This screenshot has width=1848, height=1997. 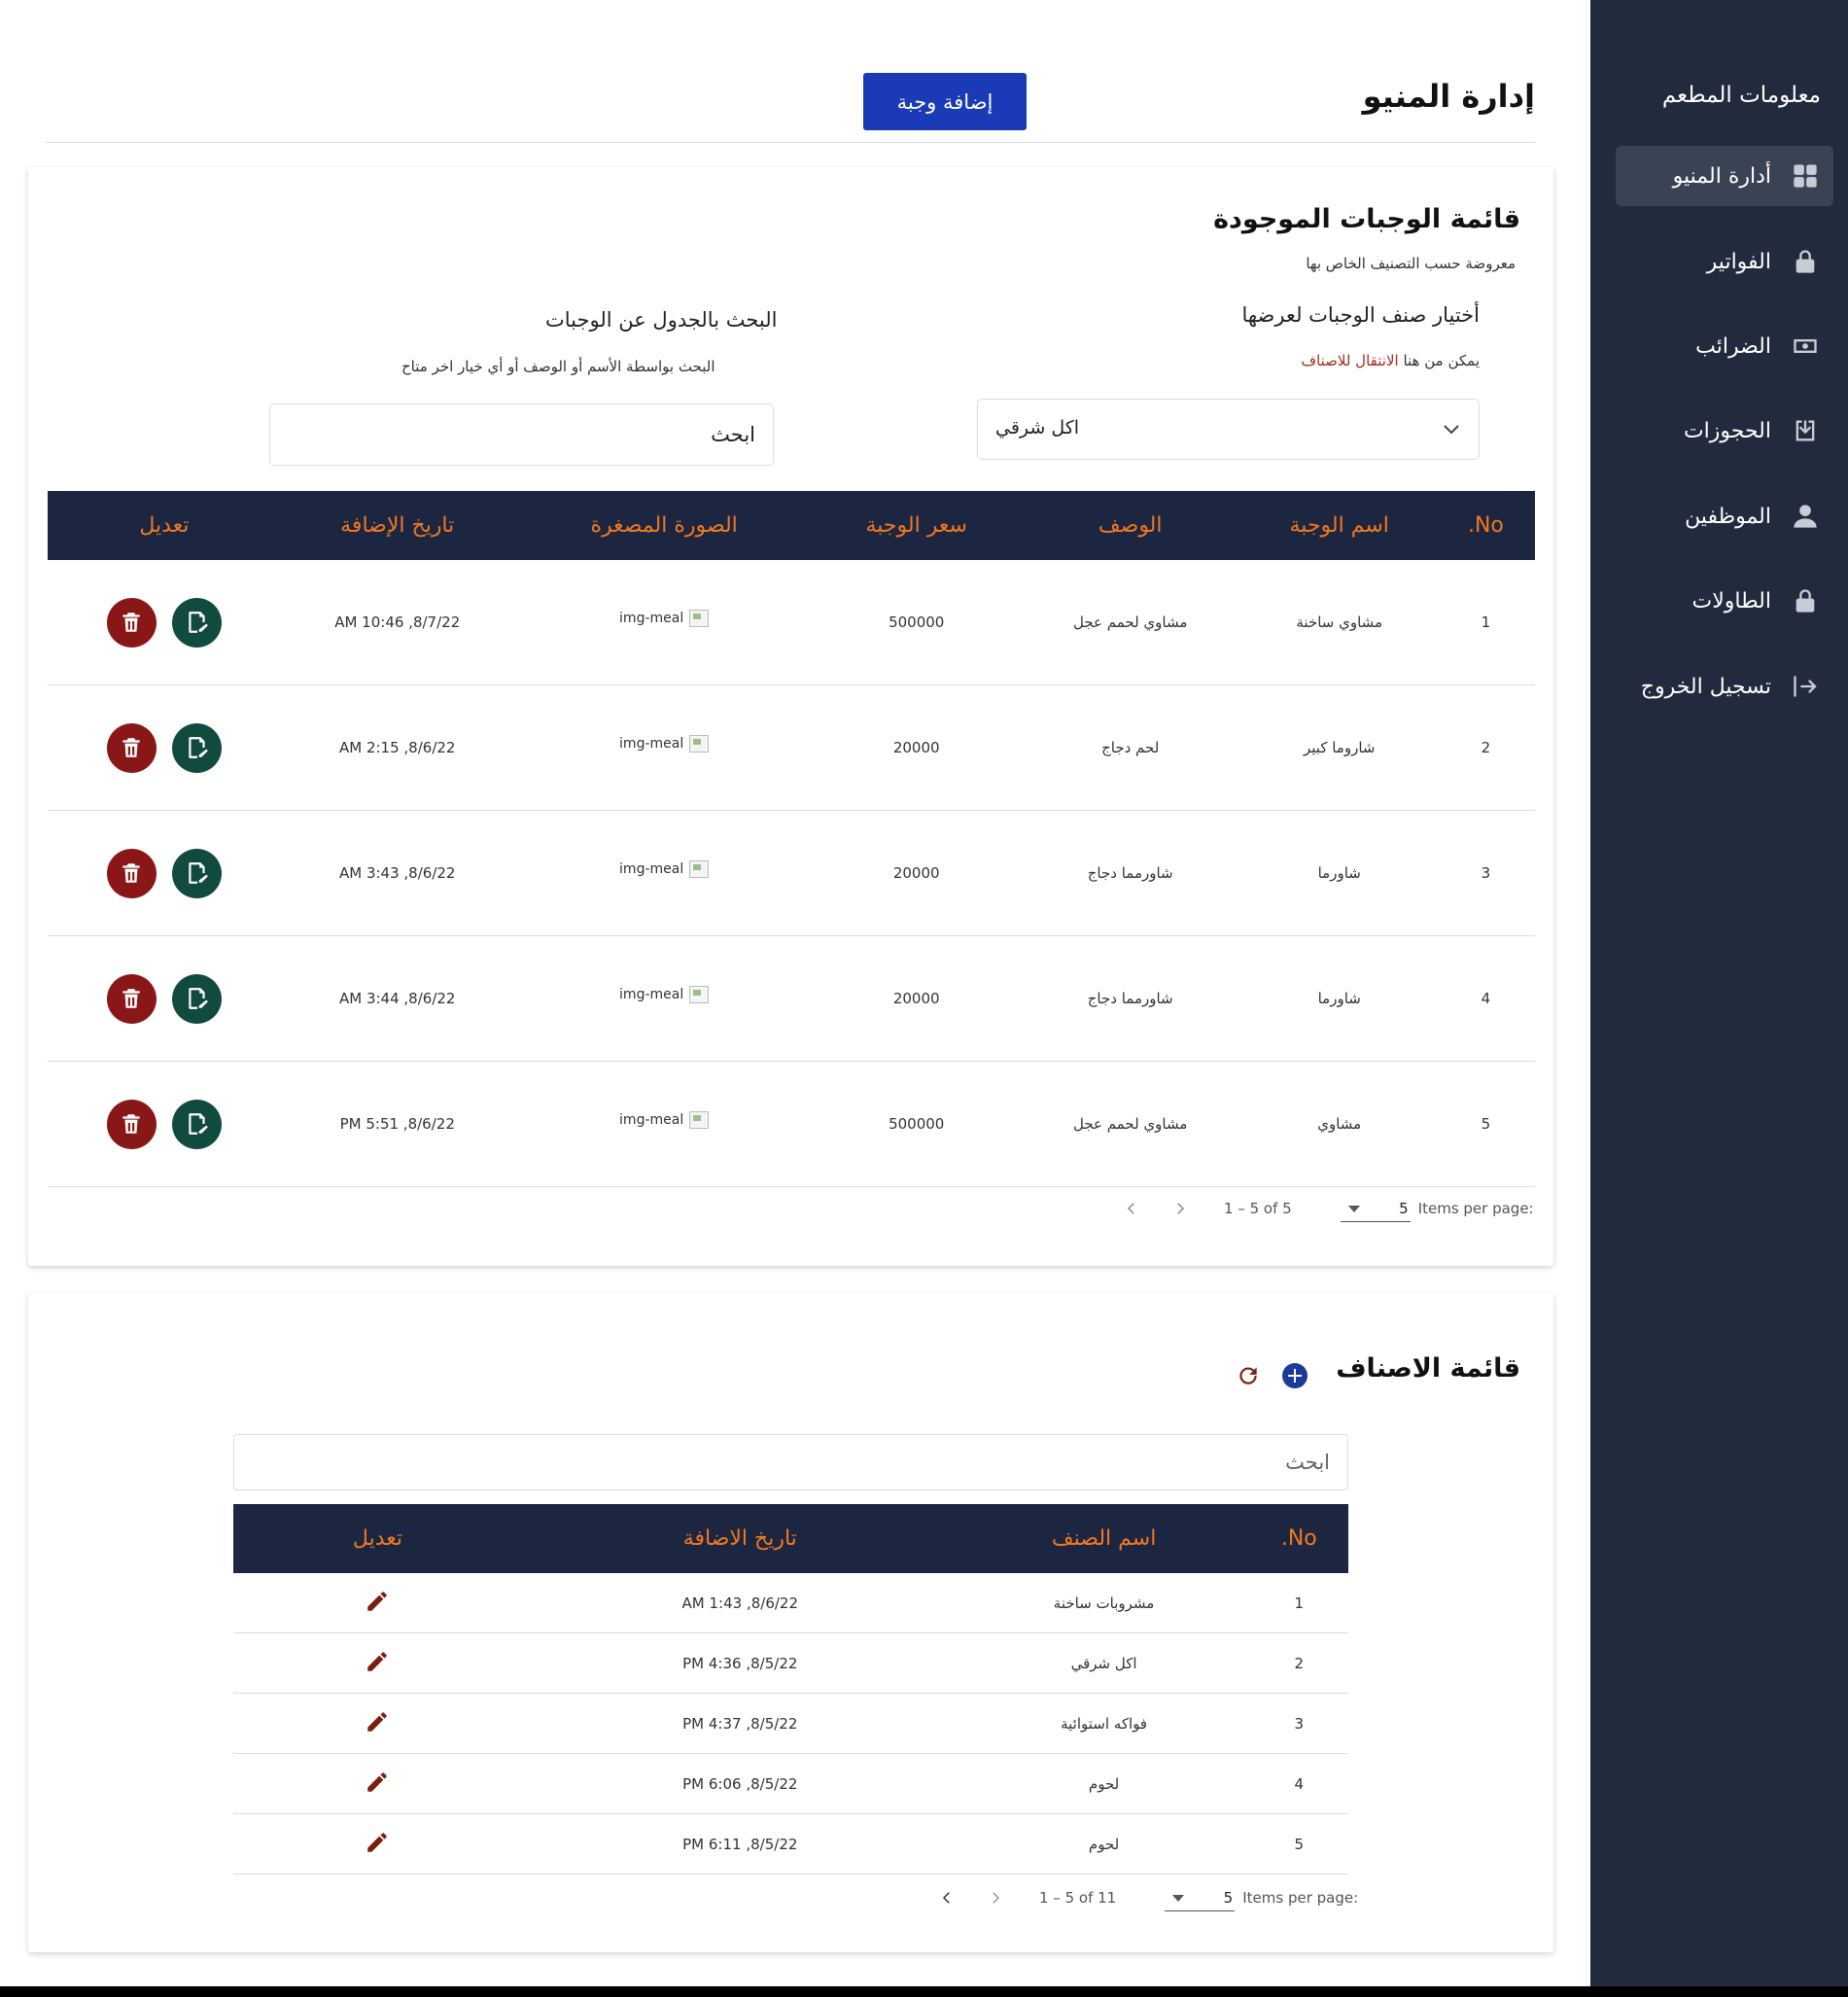 What do you see at coordinates (1724, 686) in the screenshot?
I see `sidebar-item-logout: تسجيل الخروج` at bounding box center [1724, 686].